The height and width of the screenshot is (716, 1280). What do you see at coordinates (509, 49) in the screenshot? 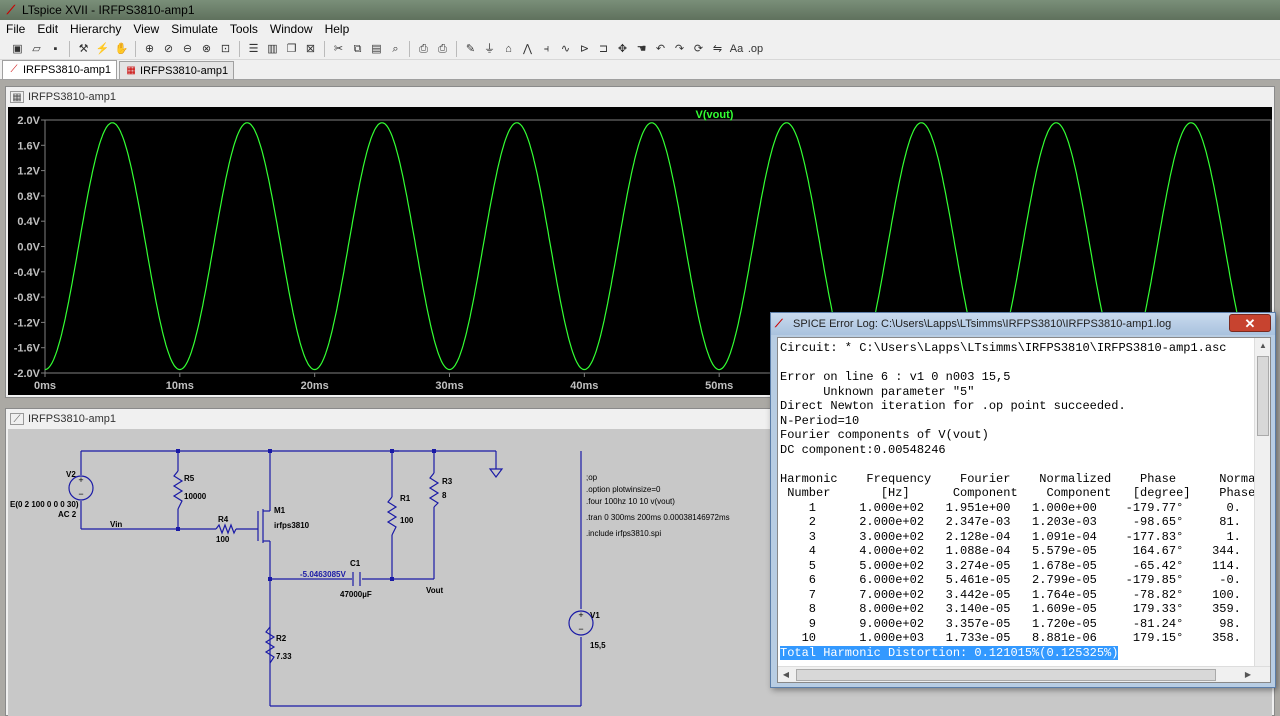
I see `label-icon: ⌂` at bounding box center [509, 49].